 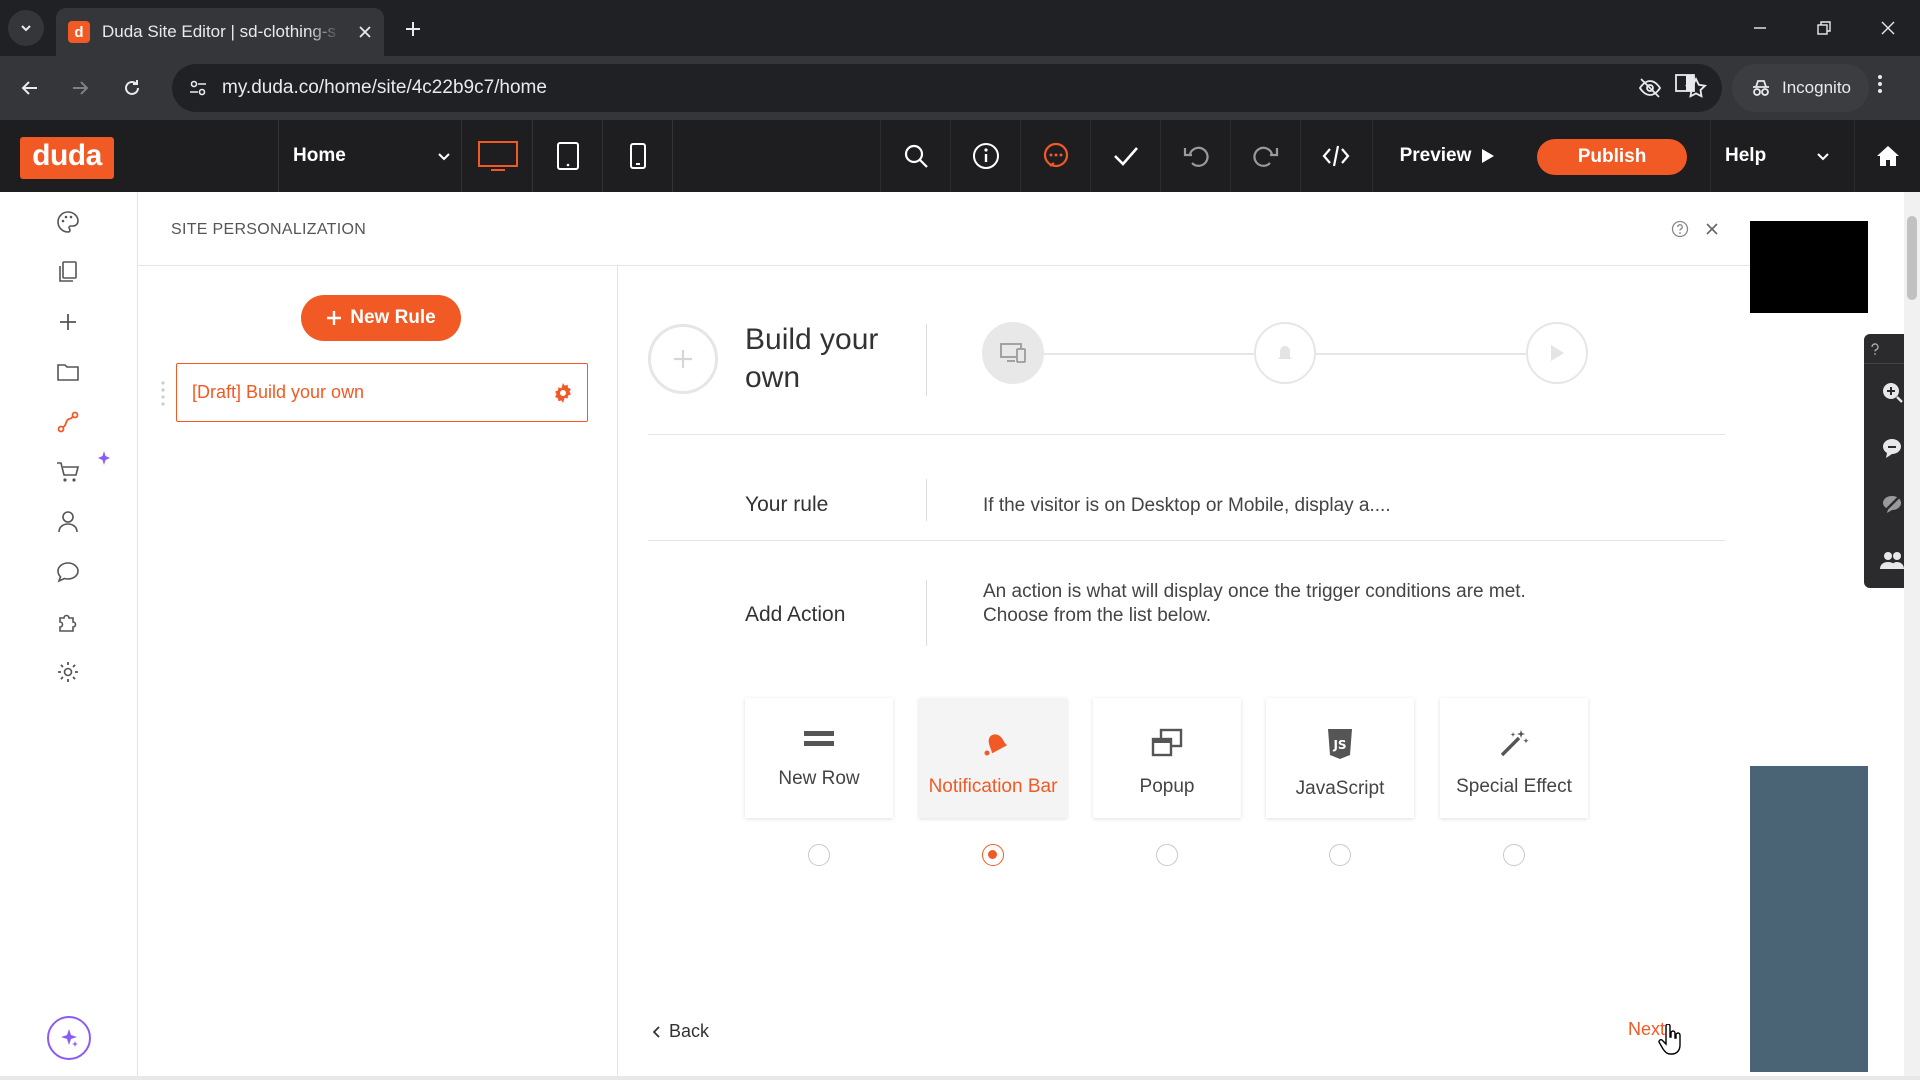 I want to click on duda-logo: duda, so click(x=67, y=158).